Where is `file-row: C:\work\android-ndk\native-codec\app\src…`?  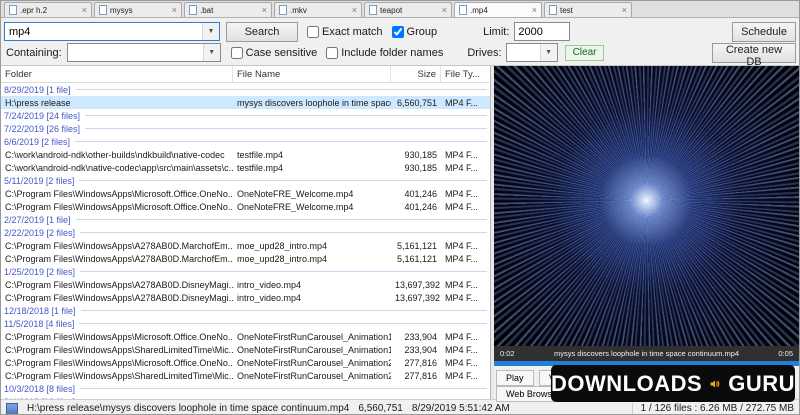
file-row: C:\work\android-ndk\native-codec\app\src… is located at coordinates (245, 167).